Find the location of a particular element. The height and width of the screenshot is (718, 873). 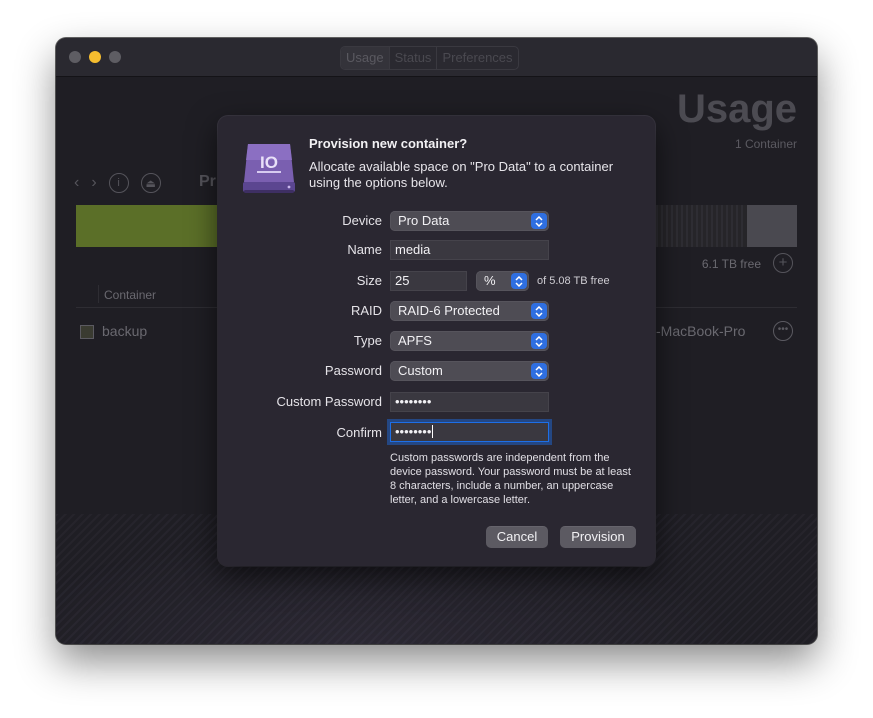

password-popup: Custom is located at coordinates (469, 371).